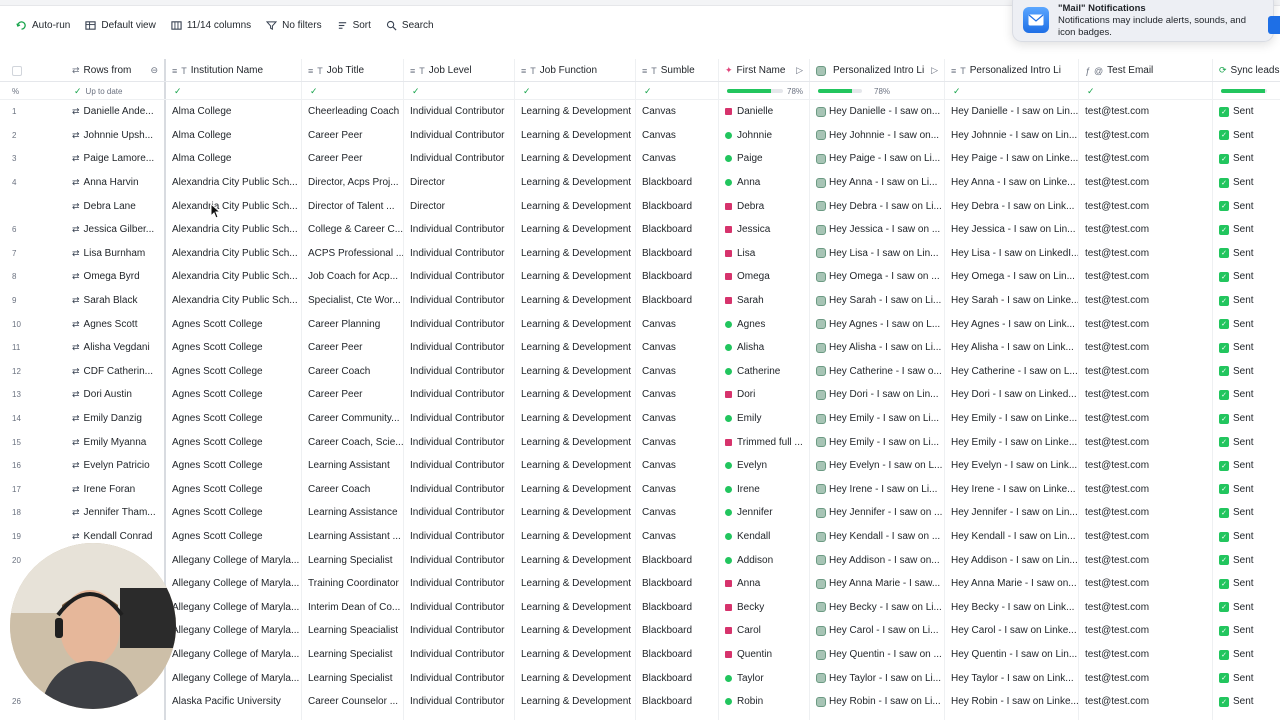  Describe the element at coordinates (115, 70) in the screenshot. I see `column-header-rows-from: ⇄ Rows from ⊖` at that location.